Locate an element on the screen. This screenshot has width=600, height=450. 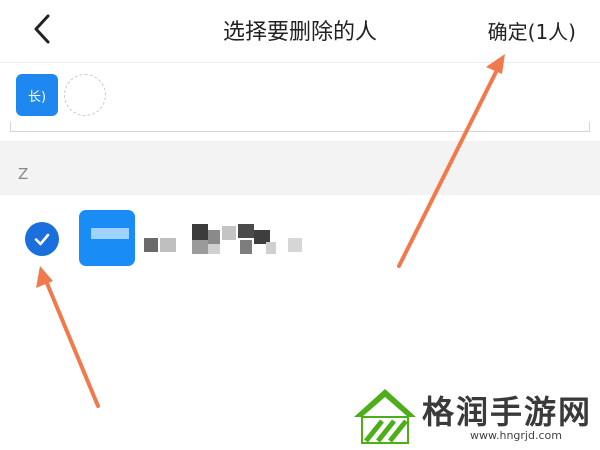
watermark: 格润手游网 www.hngrjd.com is located at coordinates (472, 416).